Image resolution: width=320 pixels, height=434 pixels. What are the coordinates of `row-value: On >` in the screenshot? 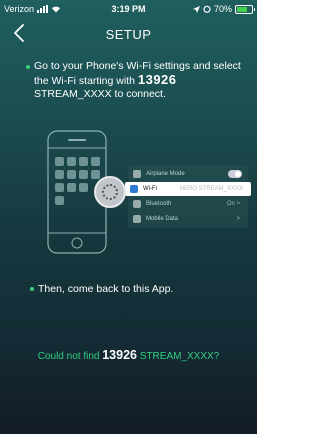 It's located at (233, 204).